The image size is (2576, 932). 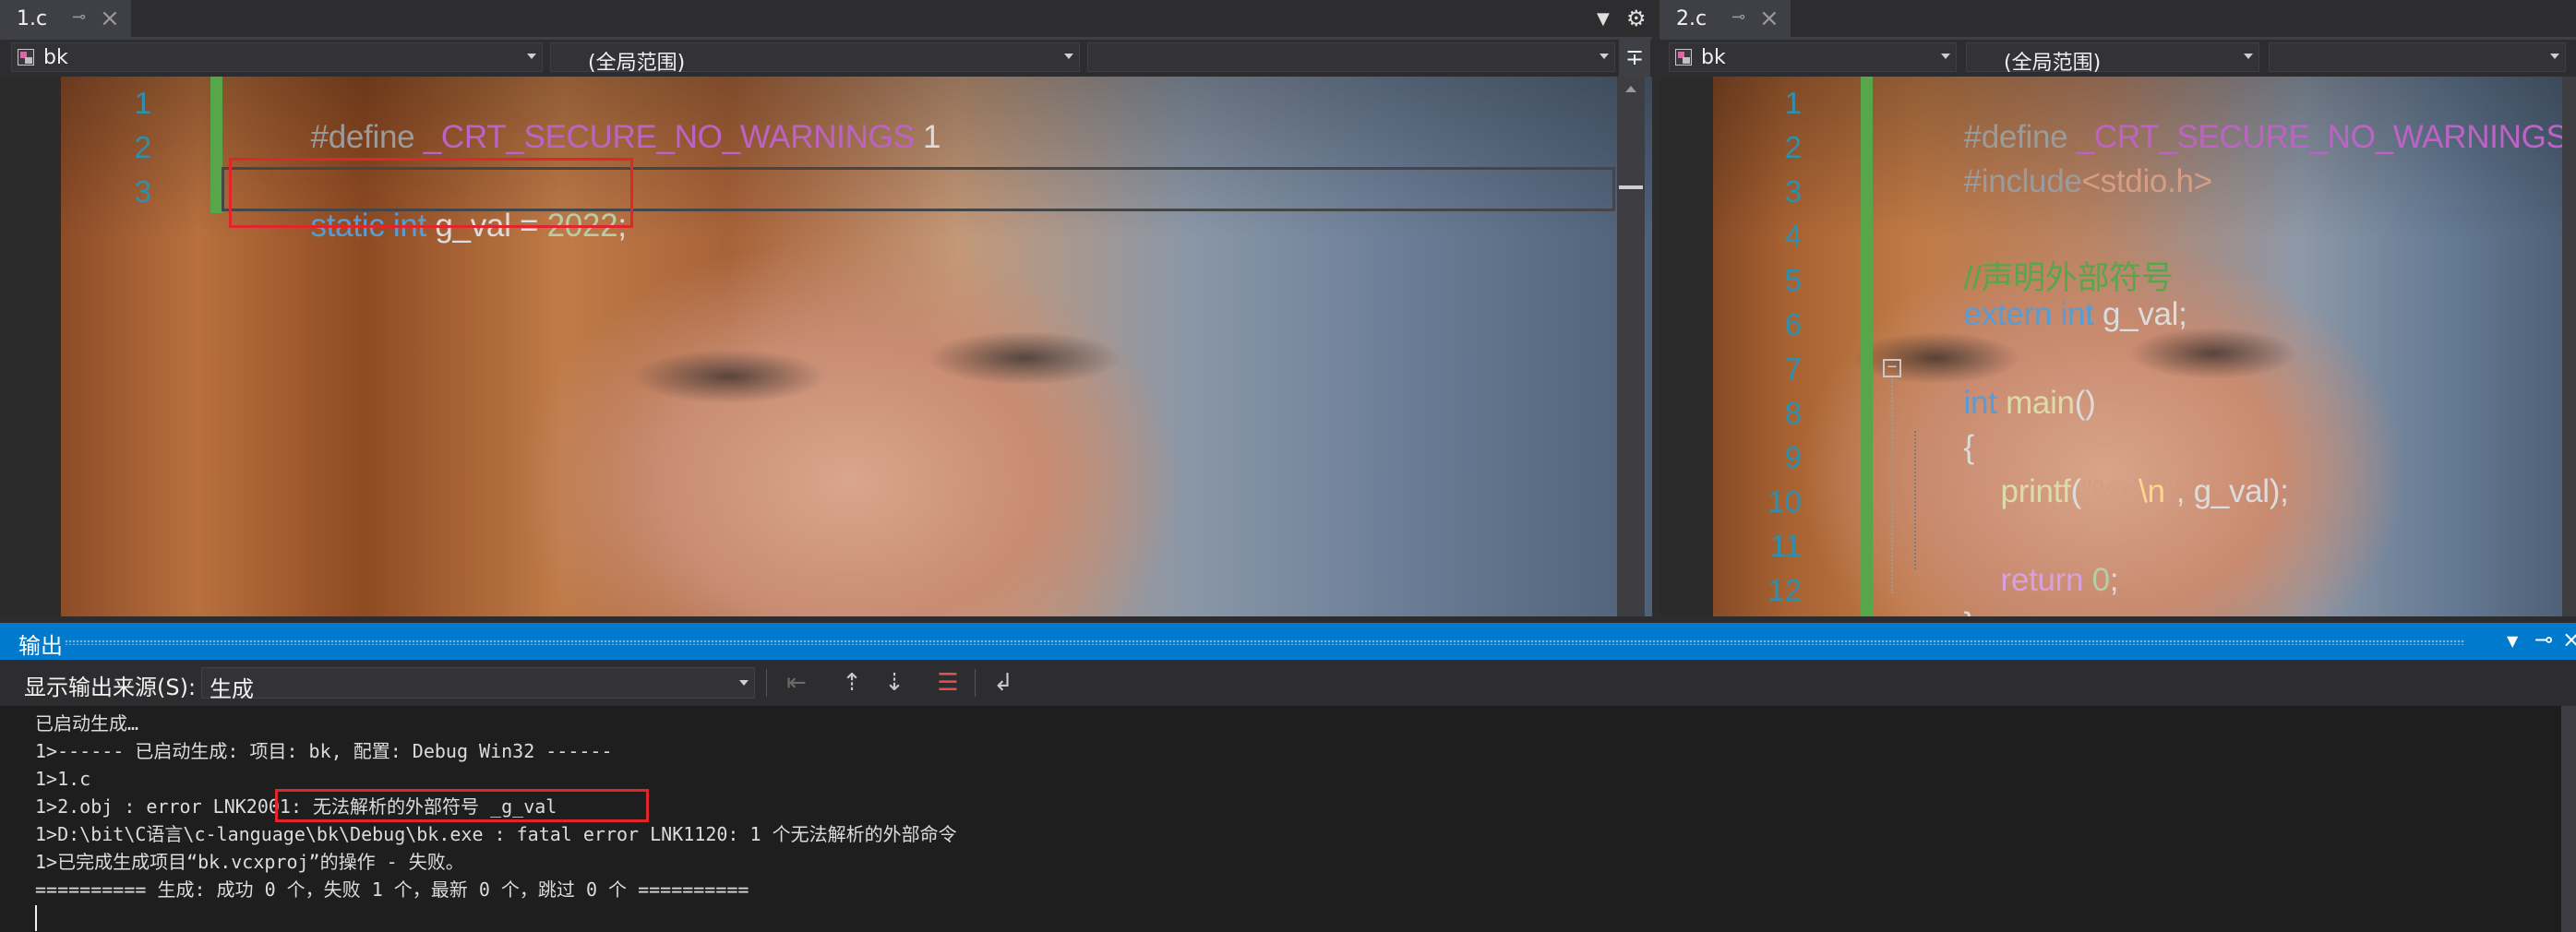 What do you see at coordinates (1692, 18) in the screenshot?
I see `tab-title: 2.c` at bounding box center [1692, 18].